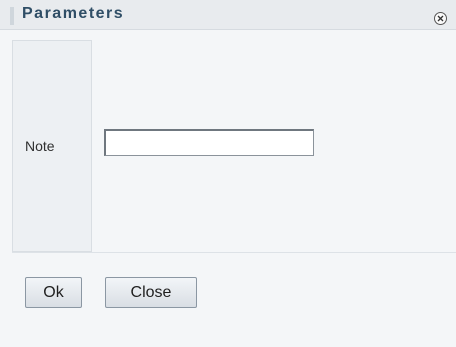 The width and height of the screenshot is (456, 347). Describe the element at coordinates (40, 146) in the screenshot. I see `note-label: Note` at that location.